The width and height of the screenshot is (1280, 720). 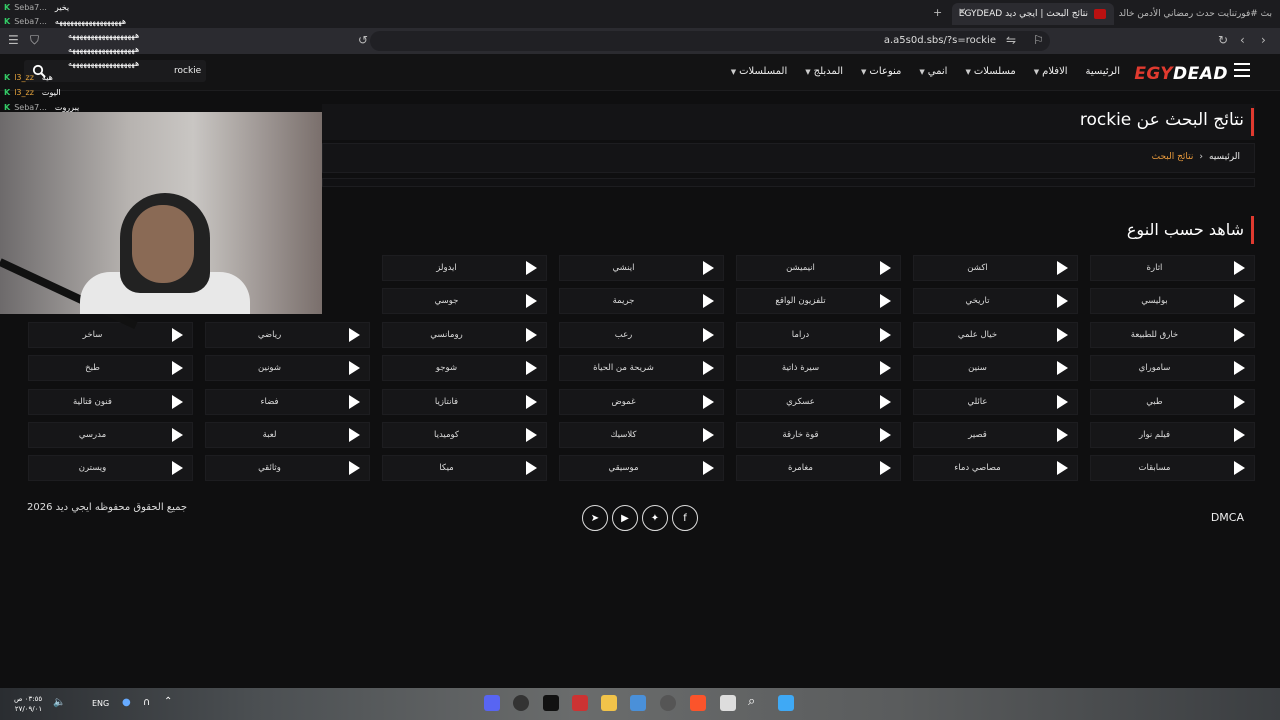 What do you see at coordinates (1172, 368) in the screenshot?
I see `genre-button: ساموراي` at bounding box center [1172, 368].